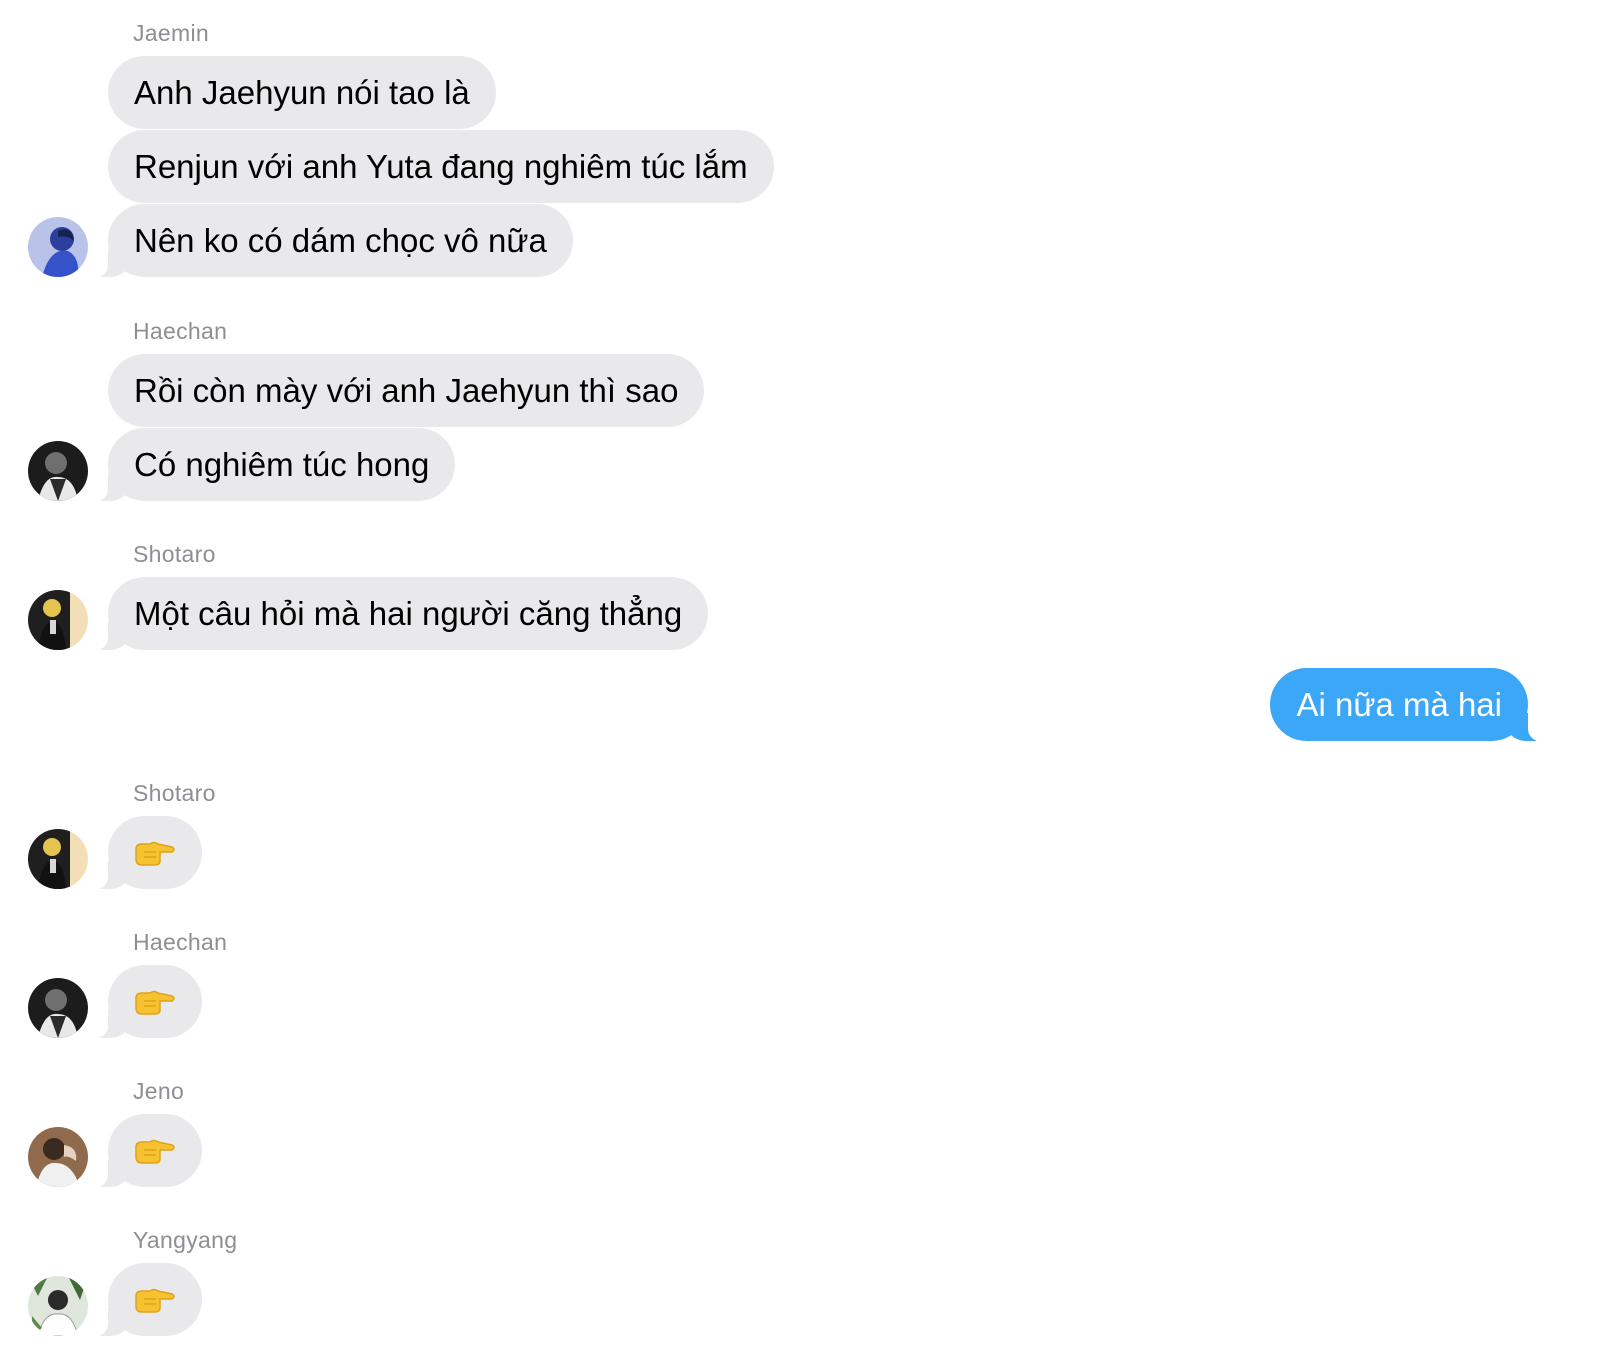 This screenshot has width=1620, height=1359. What do you see at coordinates (159, 1091) in the screenshot?
I see `sender-name-jeno: Jeno` at bounding box center [159, 1091].